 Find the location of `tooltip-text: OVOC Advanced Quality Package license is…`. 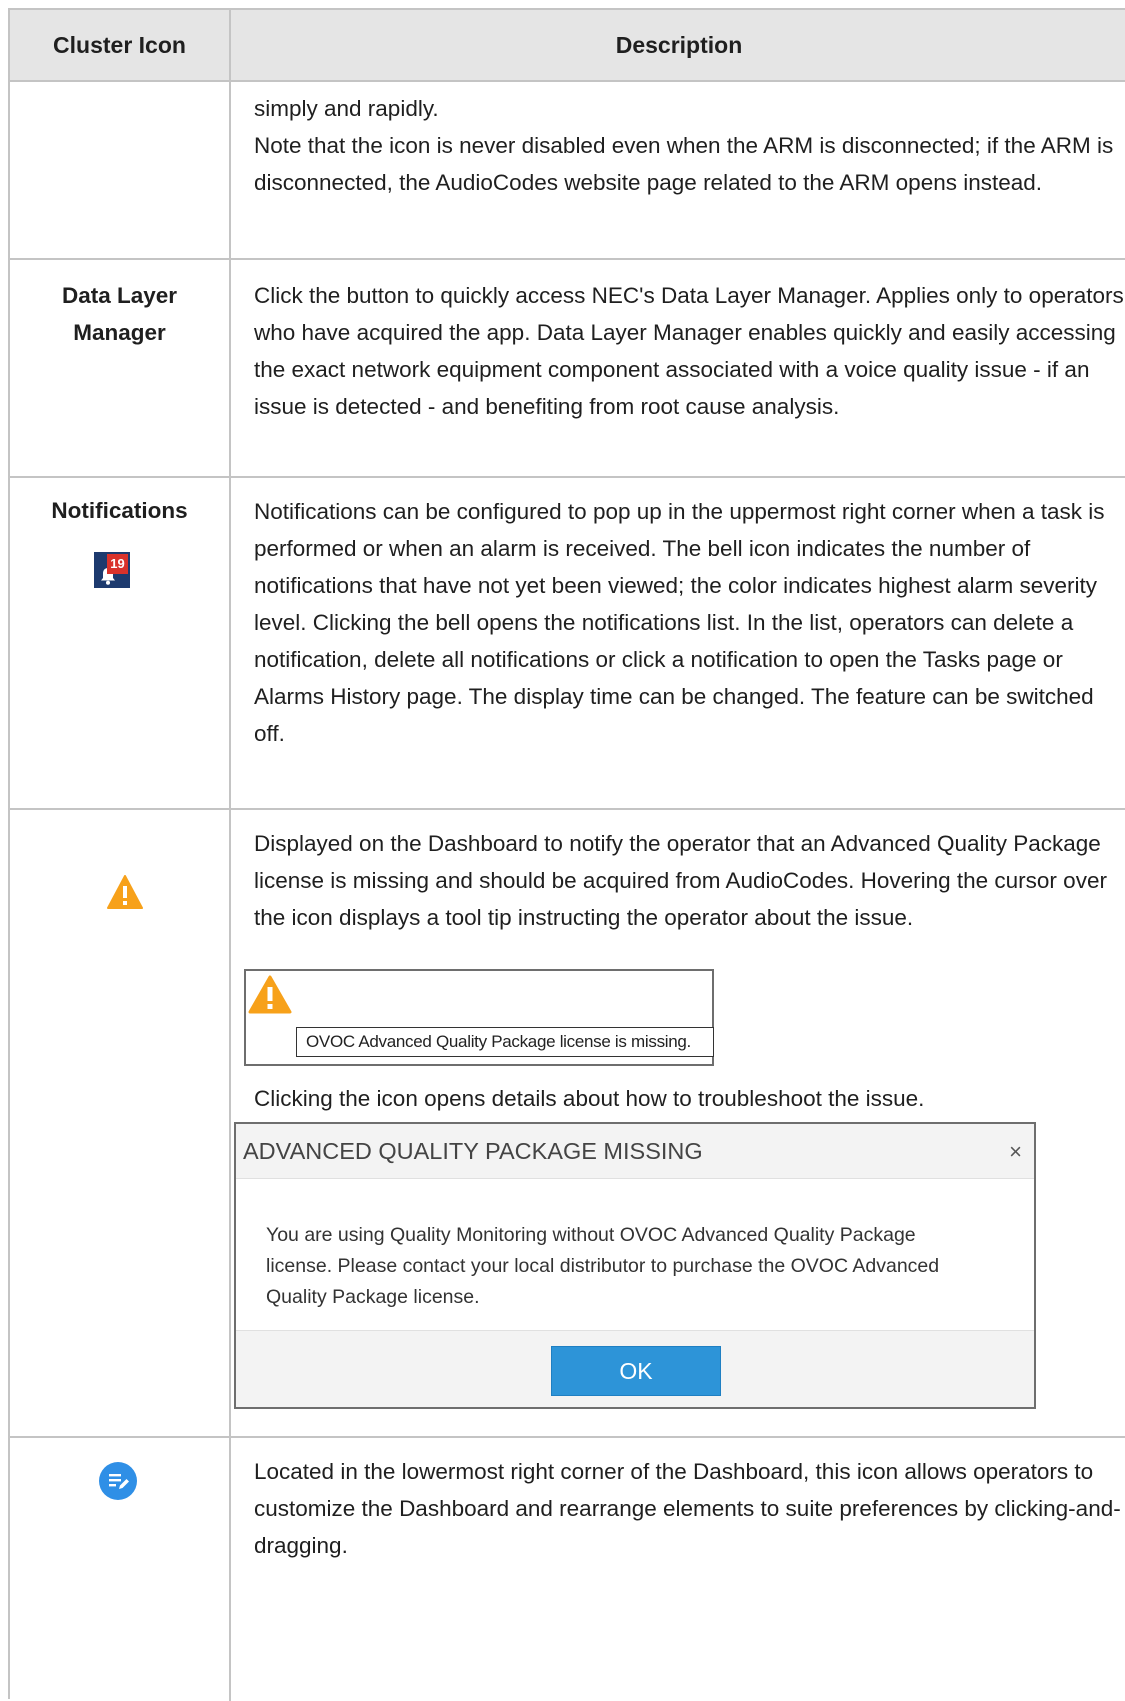

tooltip-text: OVOC Advanced Quality Package license is… is located at coordinates (505, 1042).